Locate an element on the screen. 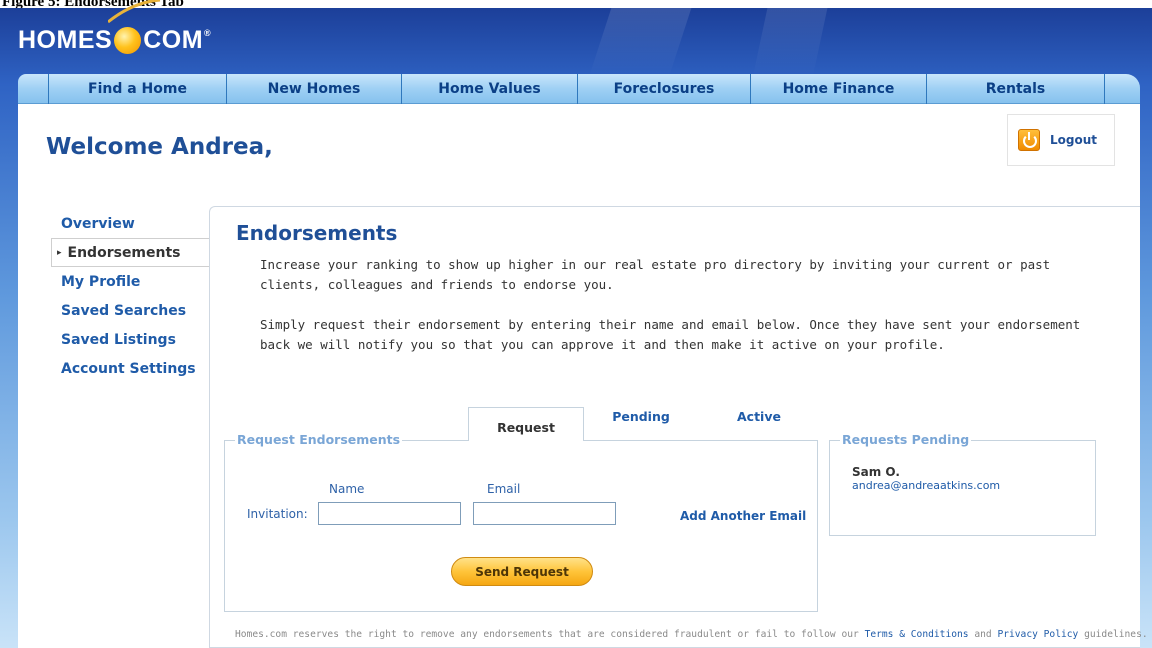 The width and height of the screenshot is (1152, 648). sidebar-item-saved-searches: Saved Searches is located at coordinates (138, 310).